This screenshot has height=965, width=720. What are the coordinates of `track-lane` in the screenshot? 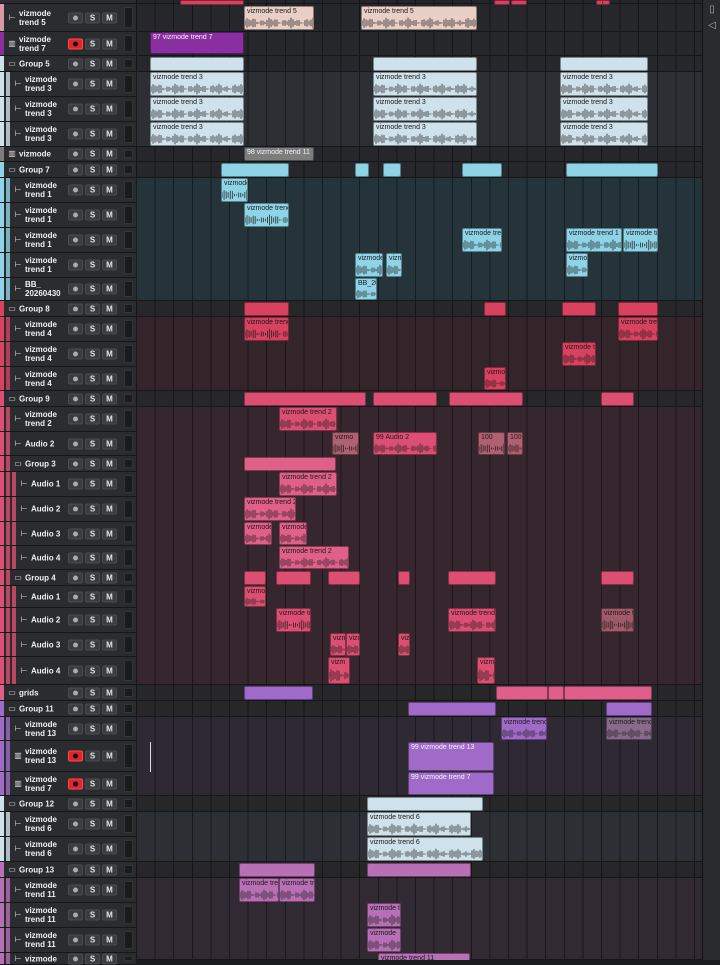 It's located at (419, 154).